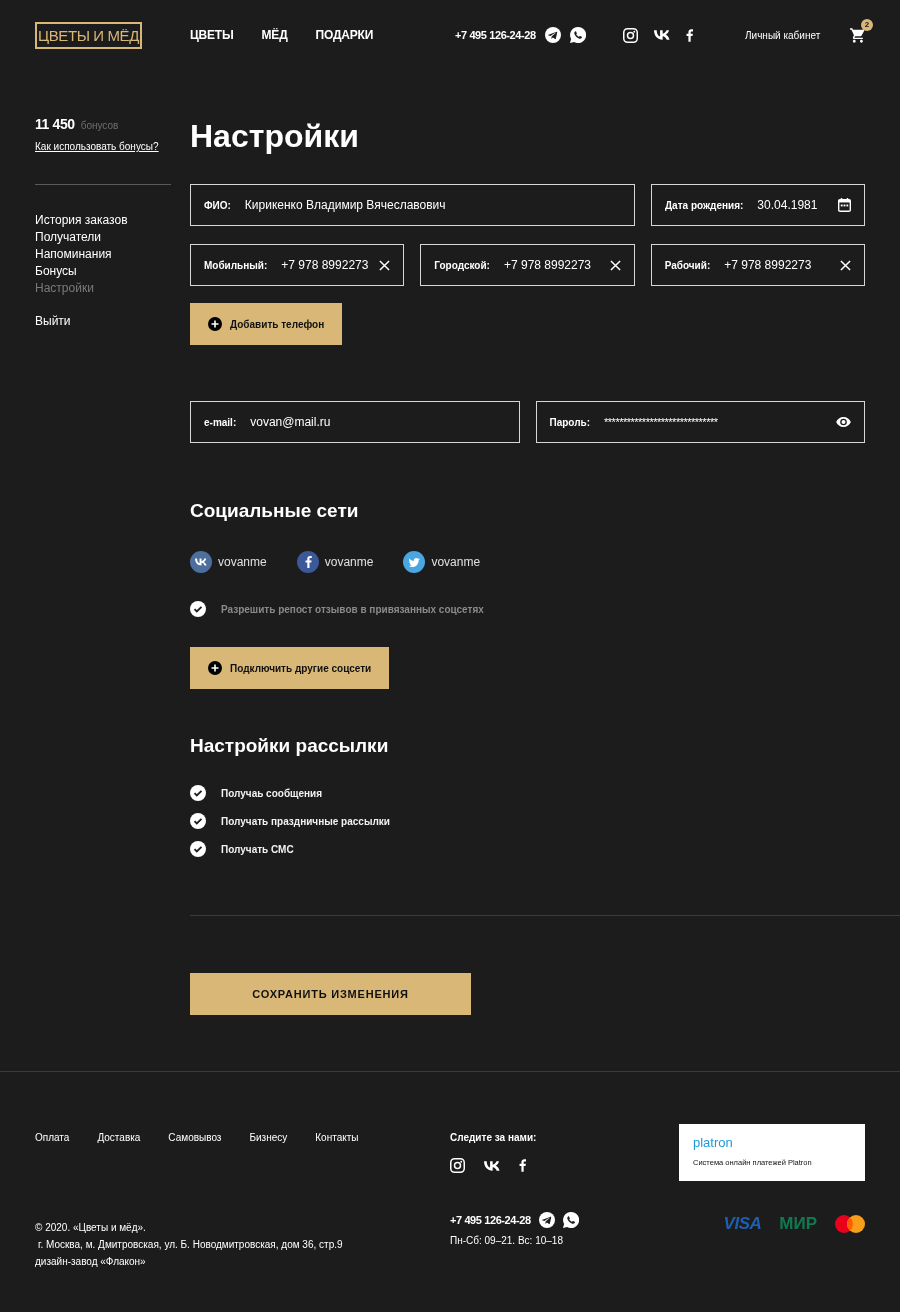 This screenshot has width=900, height=1312. Describe the element at coordinates (297, 265) in the screenshot. I see `phone-field: Мобильный: +7 978 8992273` at that location.